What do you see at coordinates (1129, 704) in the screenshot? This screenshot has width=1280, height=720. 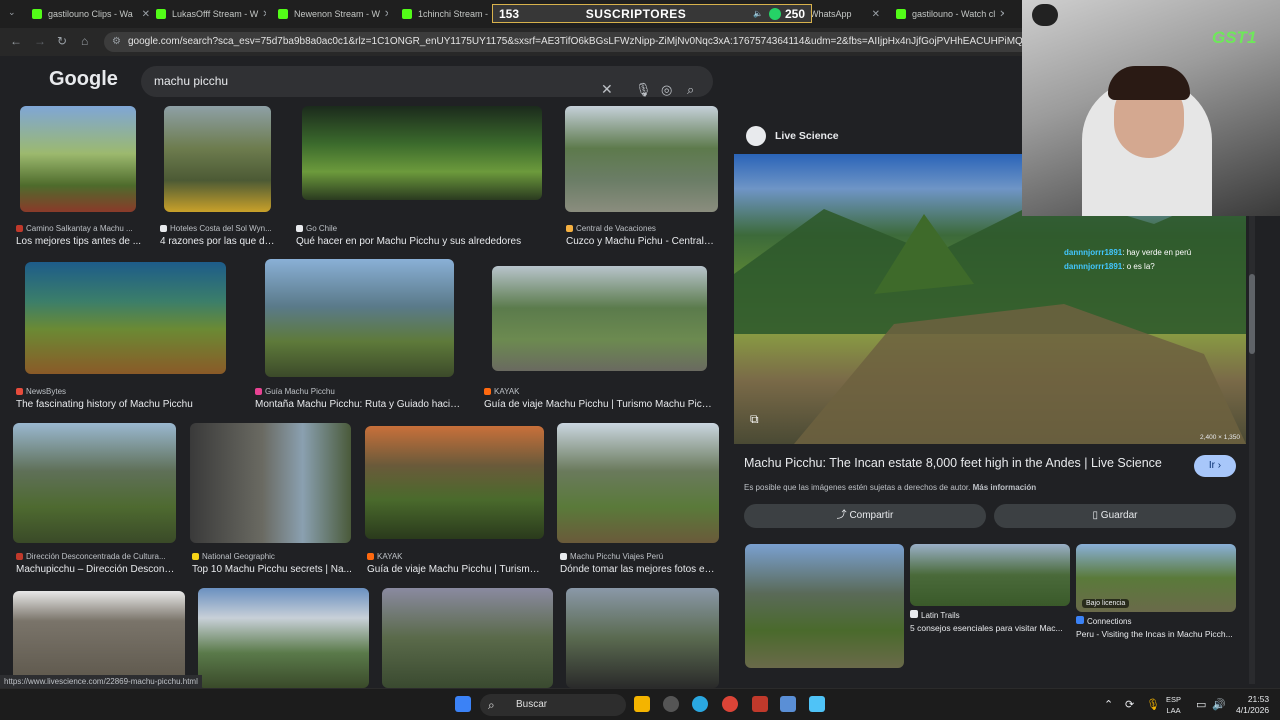 I see `network-icon: ⟳` at bounding box center [1129, 704].